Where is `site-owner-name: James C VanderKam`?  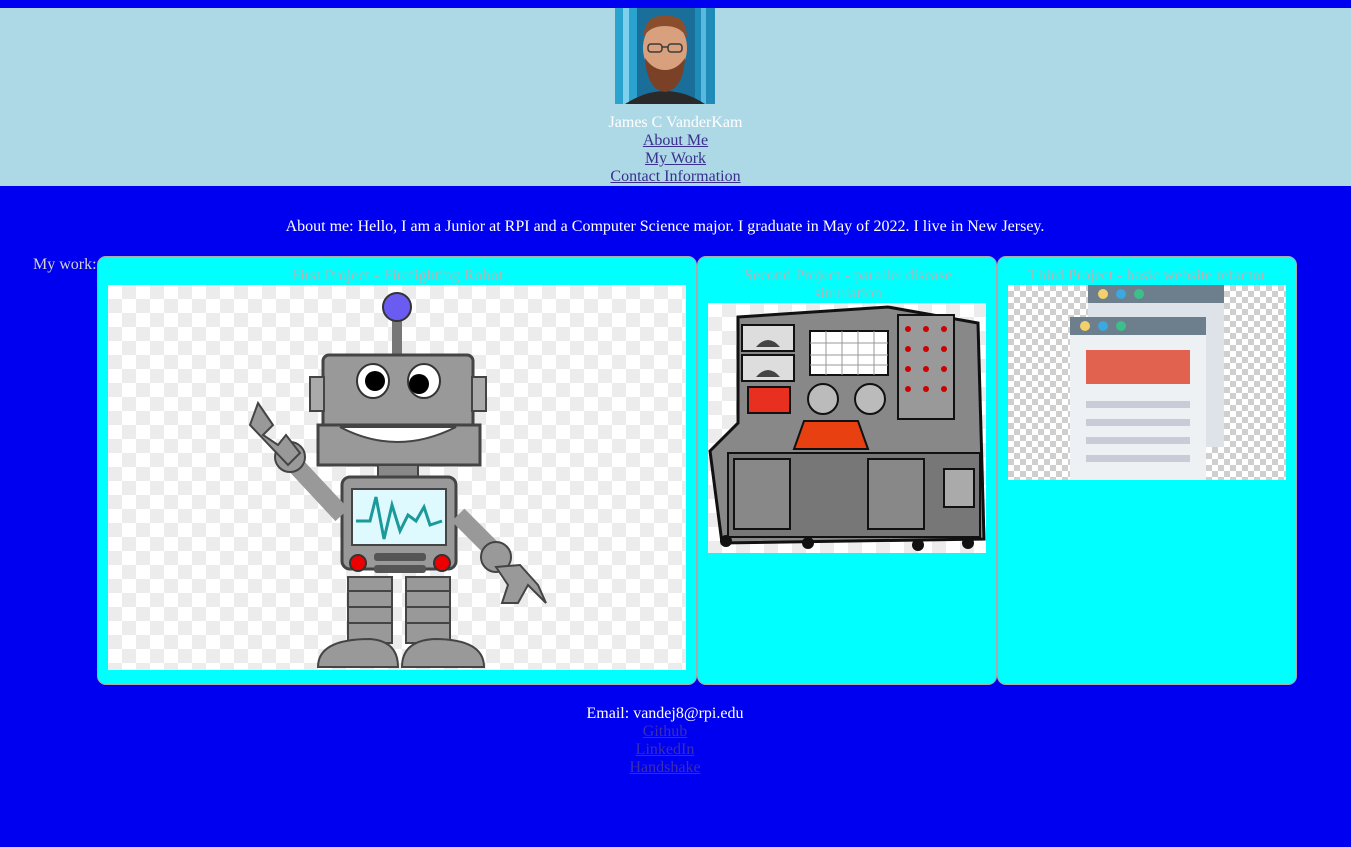
site-owner-name: James C VanderKam is located at coordinates (675, 122).